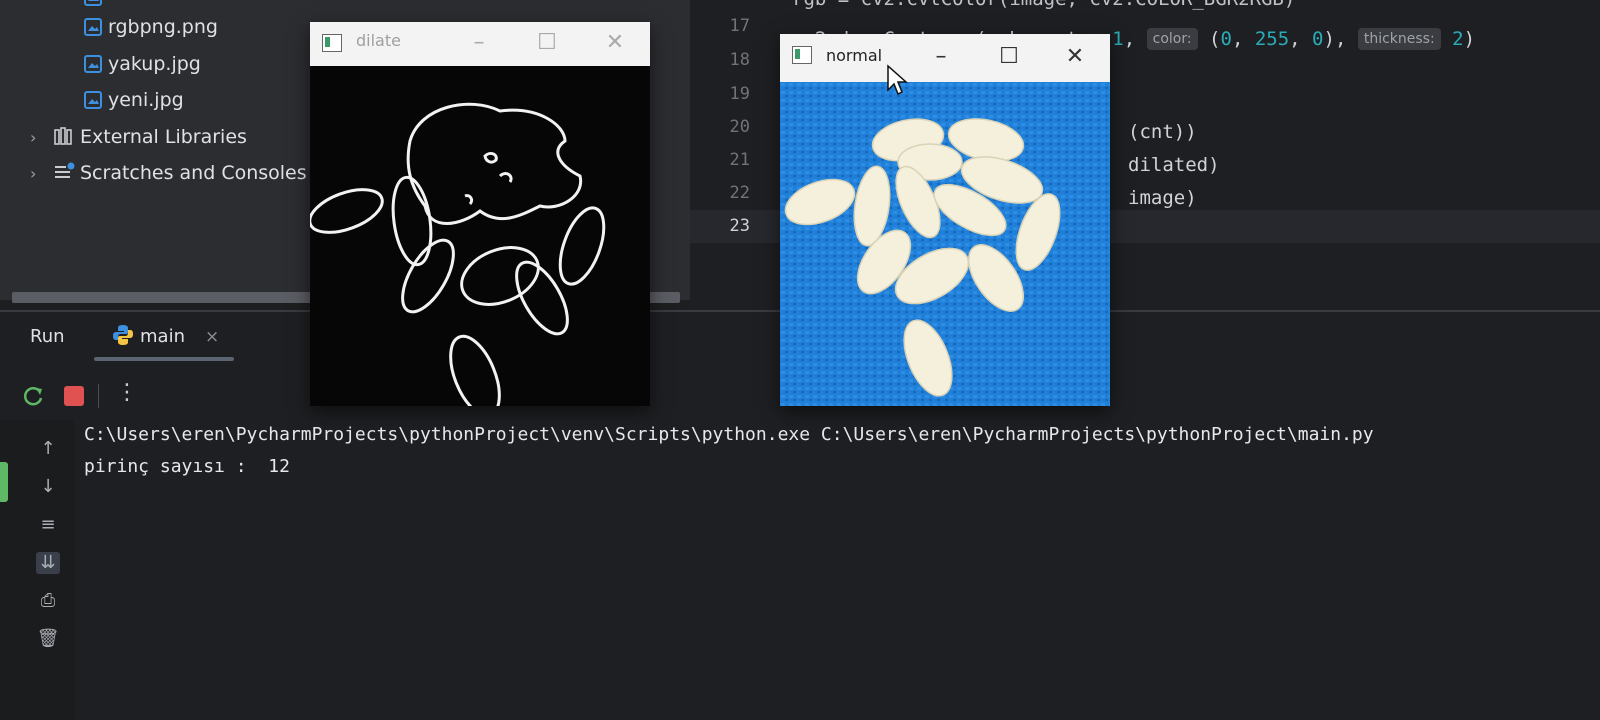 Image resolution: width=1600 pixels, height=720 pixels. Describe the element at coordinates (48, 563) in the screenshot. I see `scroll-to-end-icon: ⇊` at that location.